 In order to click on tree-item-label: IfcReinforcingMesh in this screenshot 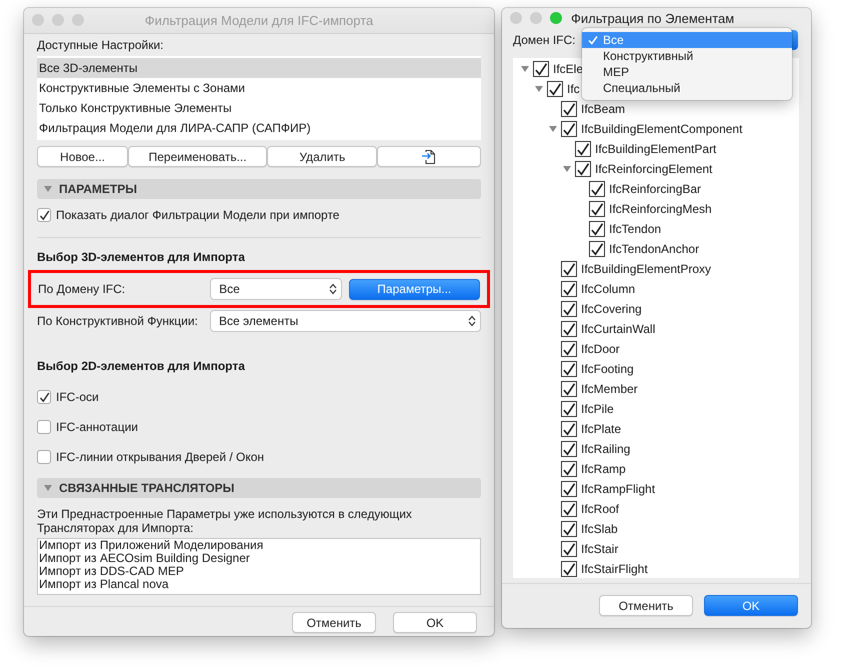, I will do `click(660, 209)`.